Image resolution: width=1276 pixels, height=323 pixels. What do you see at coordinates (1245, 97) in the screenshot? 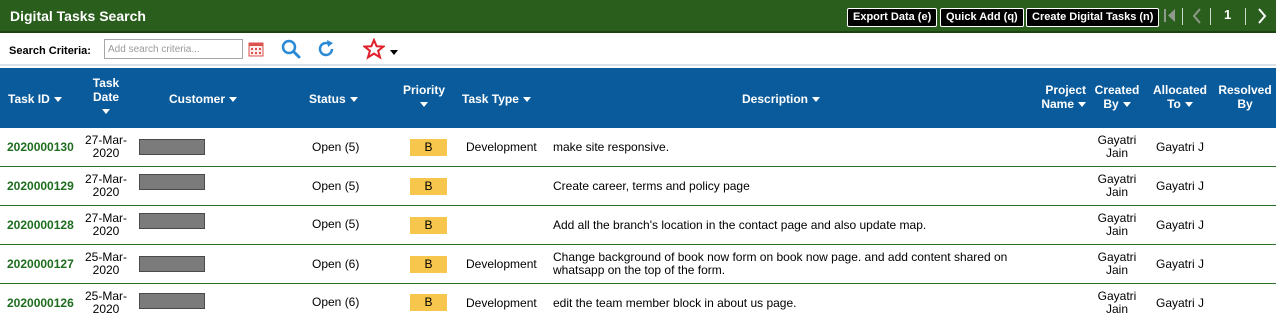
I see `column-resolved-by: Resolved By` at bounding box center [1245, 97].